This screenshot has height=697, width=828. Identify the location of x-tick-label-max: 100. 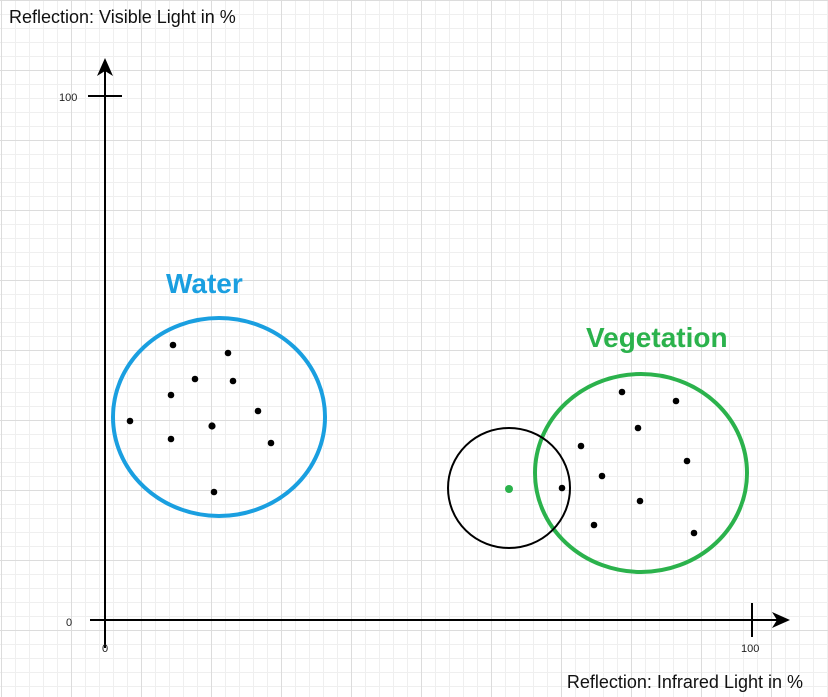
(750, 649).